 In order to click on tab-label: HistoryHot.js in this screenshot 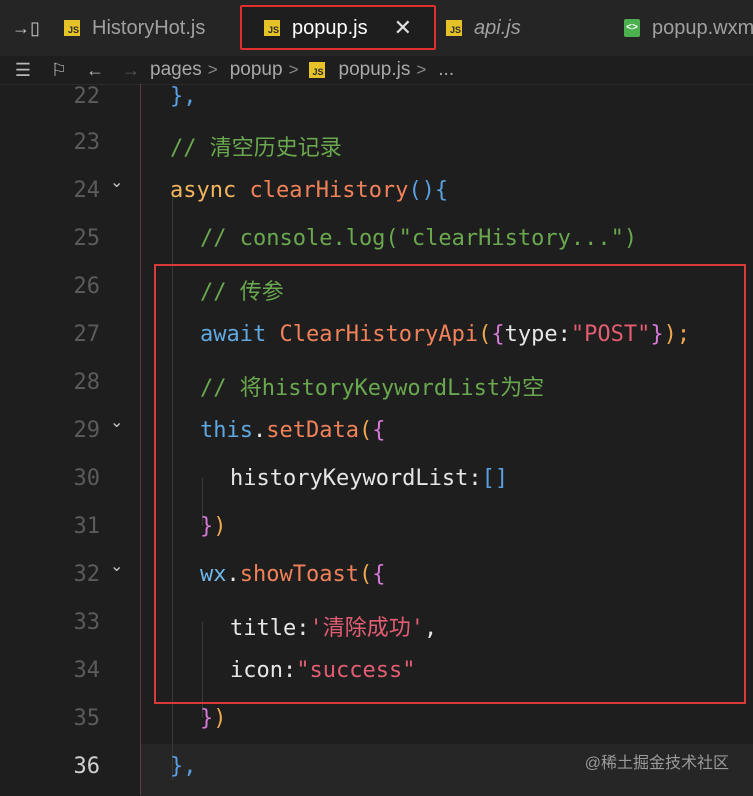, I will do `click(149, 27)`.